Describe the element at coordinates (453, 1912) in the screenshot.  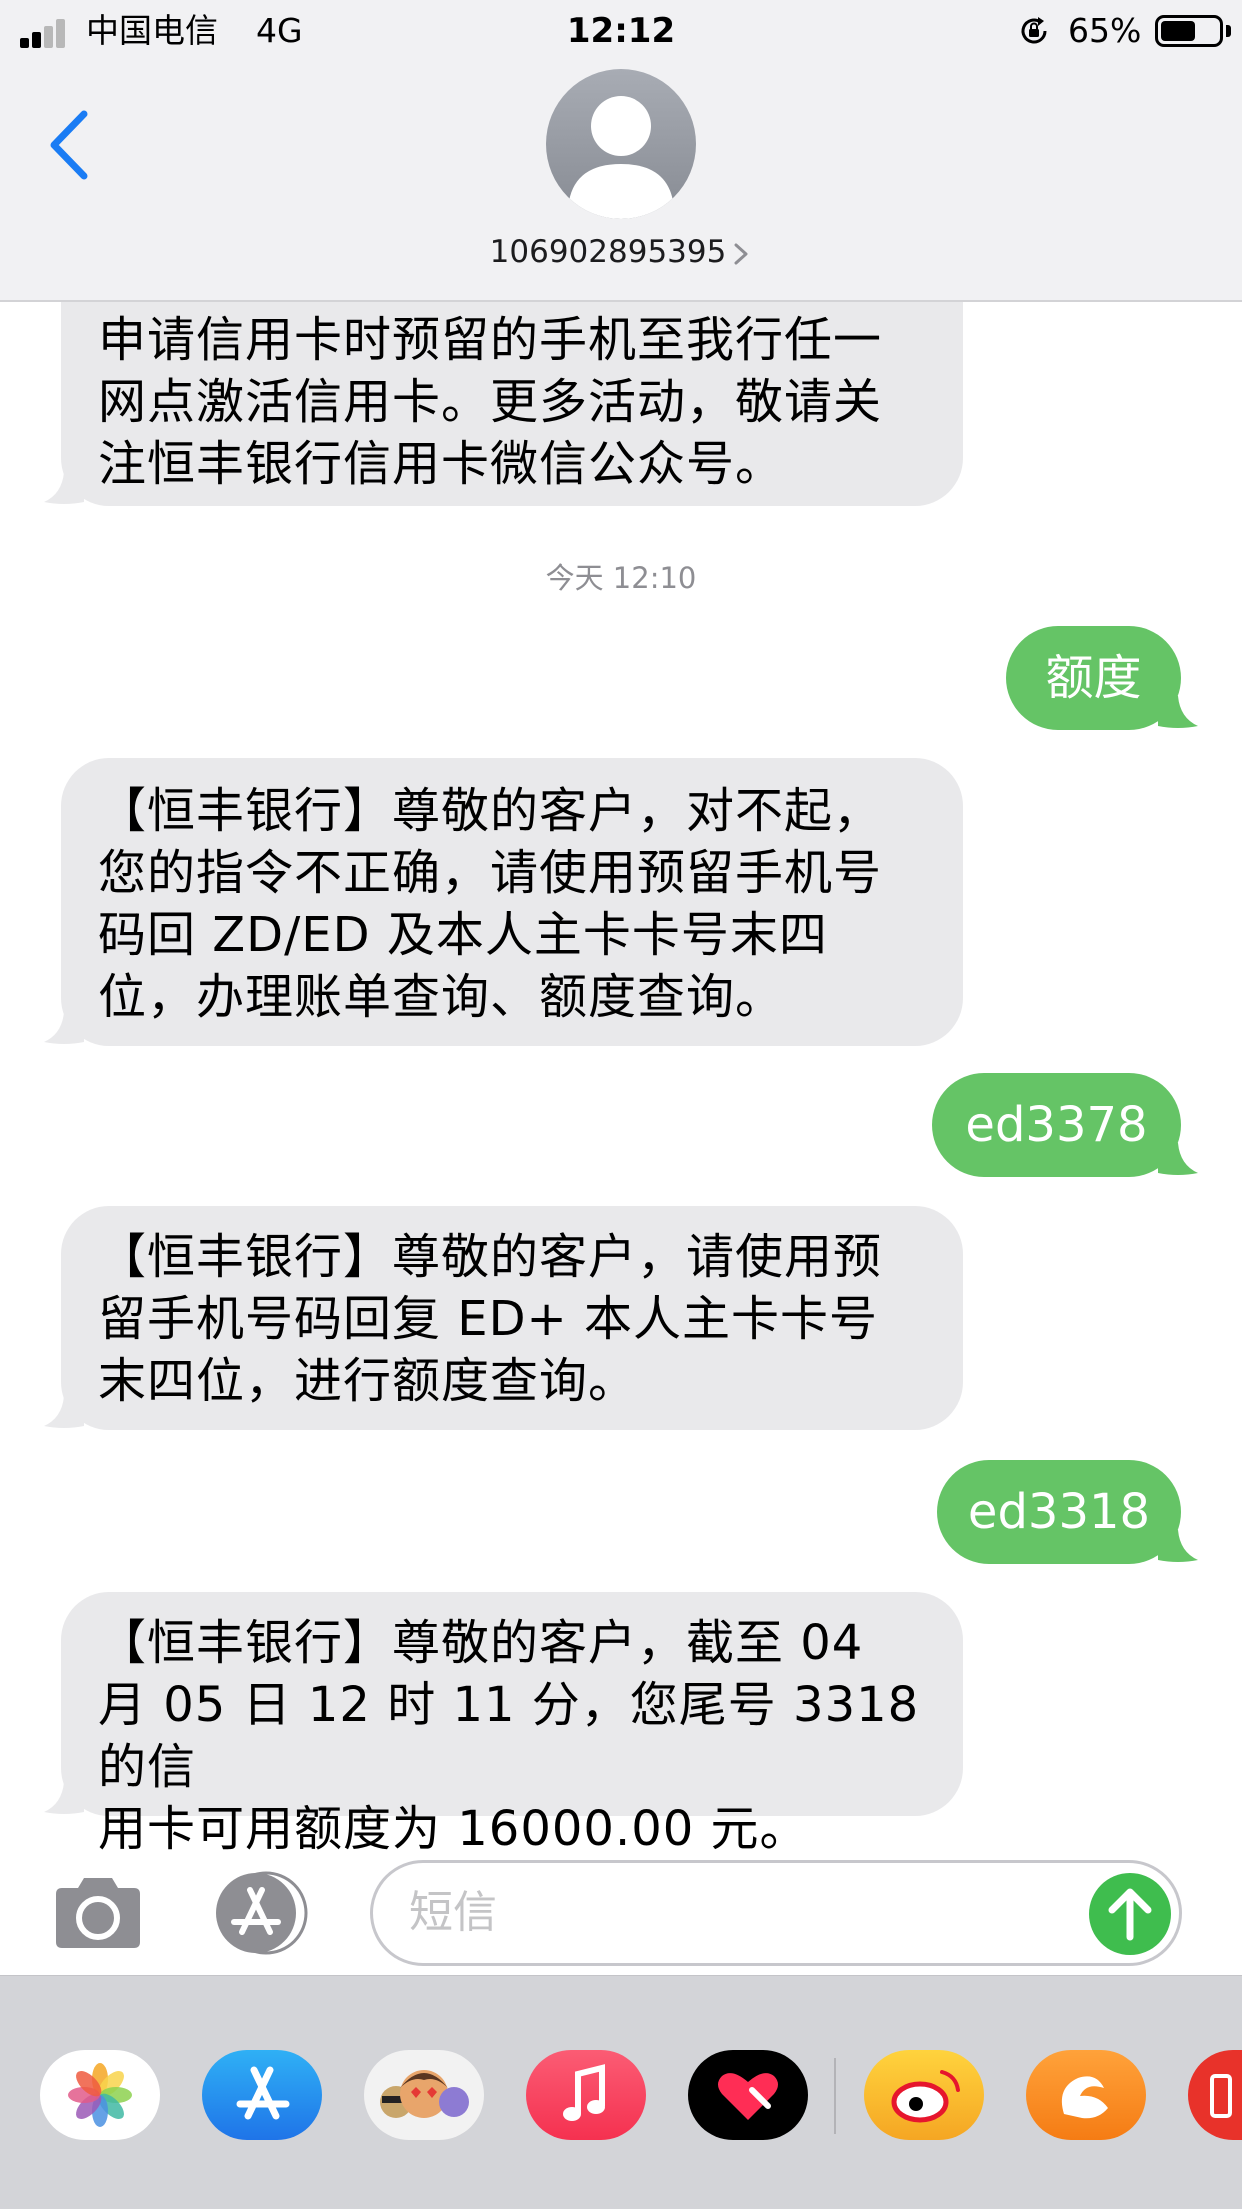
I see `message-input-placeholder: 短信` at that location.